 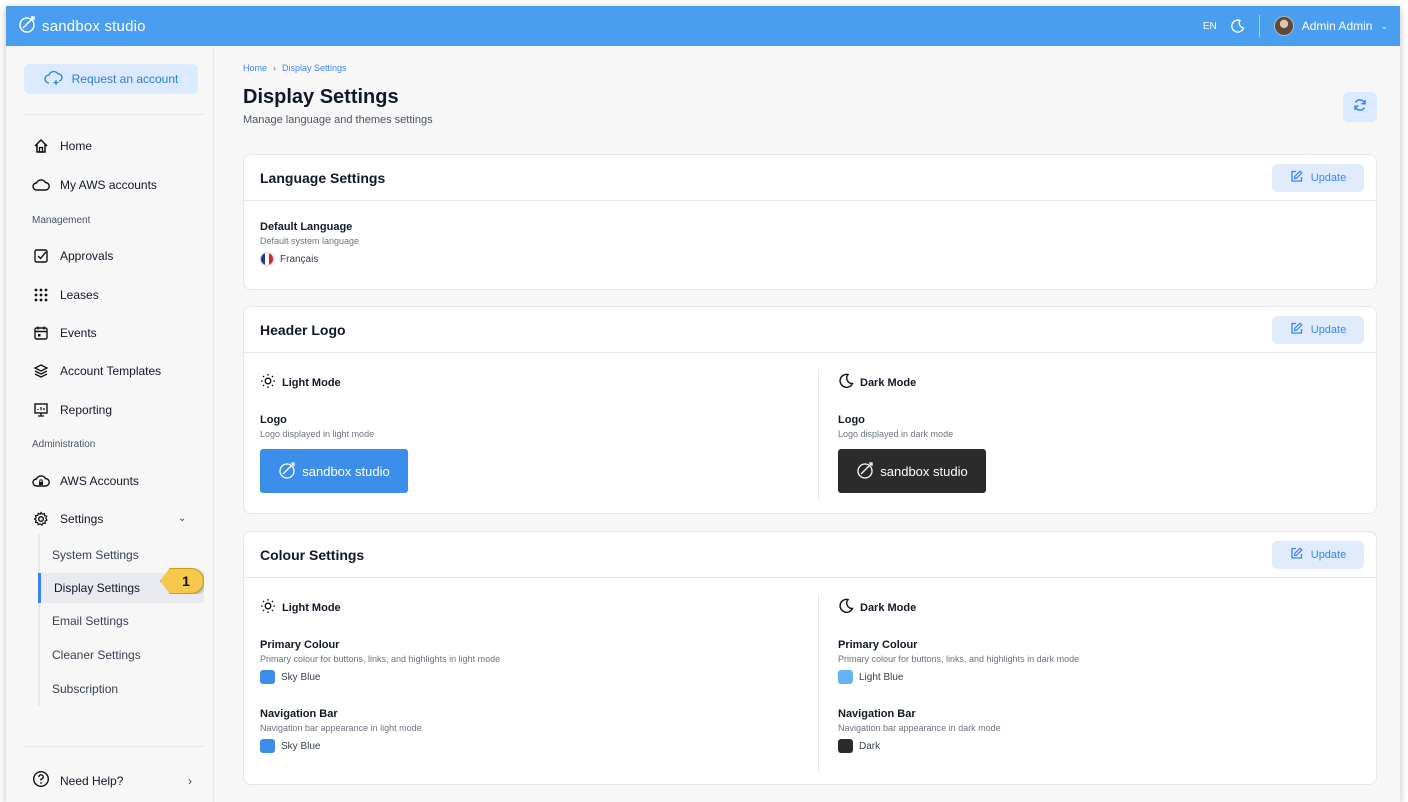 What do you see at coordinates (1098, 607) in the screenshot?
I see `dark-mode-heading: Dark Mode` at bounding box center [1098, 607].